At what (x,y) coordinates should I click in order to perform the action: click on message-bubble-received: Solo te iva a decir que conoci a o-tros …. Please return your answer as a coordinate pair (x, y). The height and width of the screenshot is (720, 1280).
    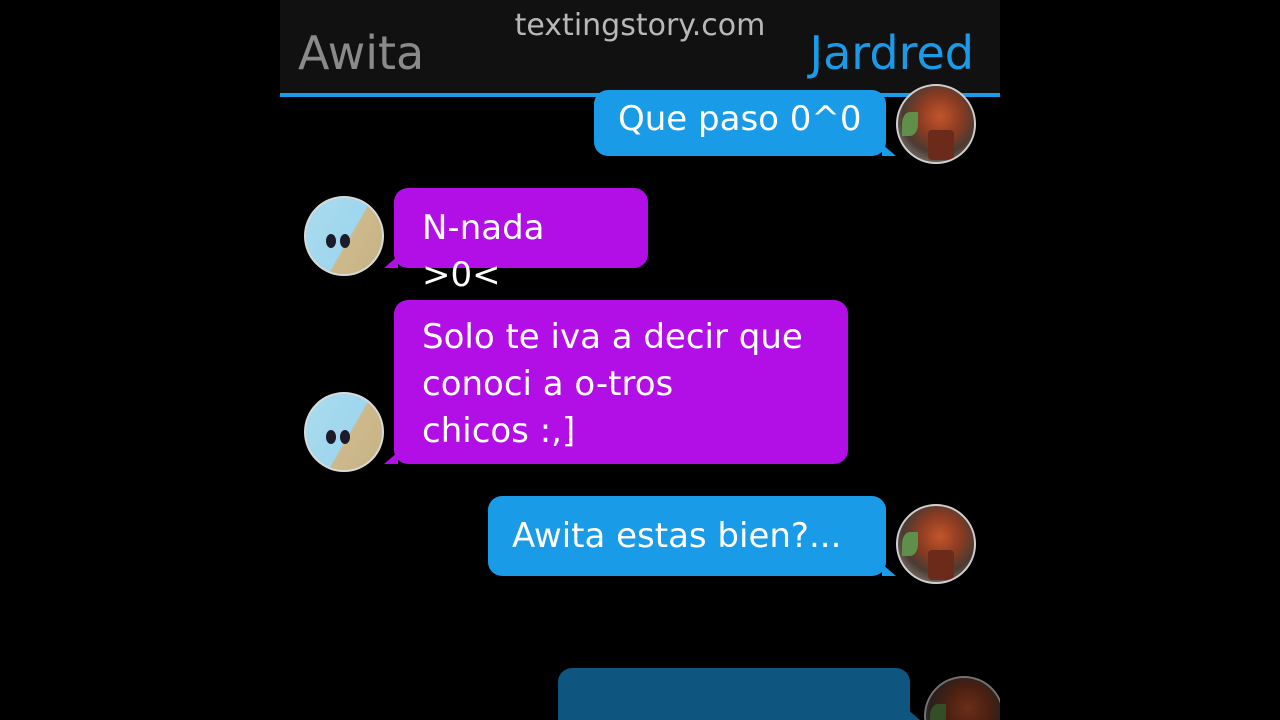
    Looking at the image, I should click on (616, 382).